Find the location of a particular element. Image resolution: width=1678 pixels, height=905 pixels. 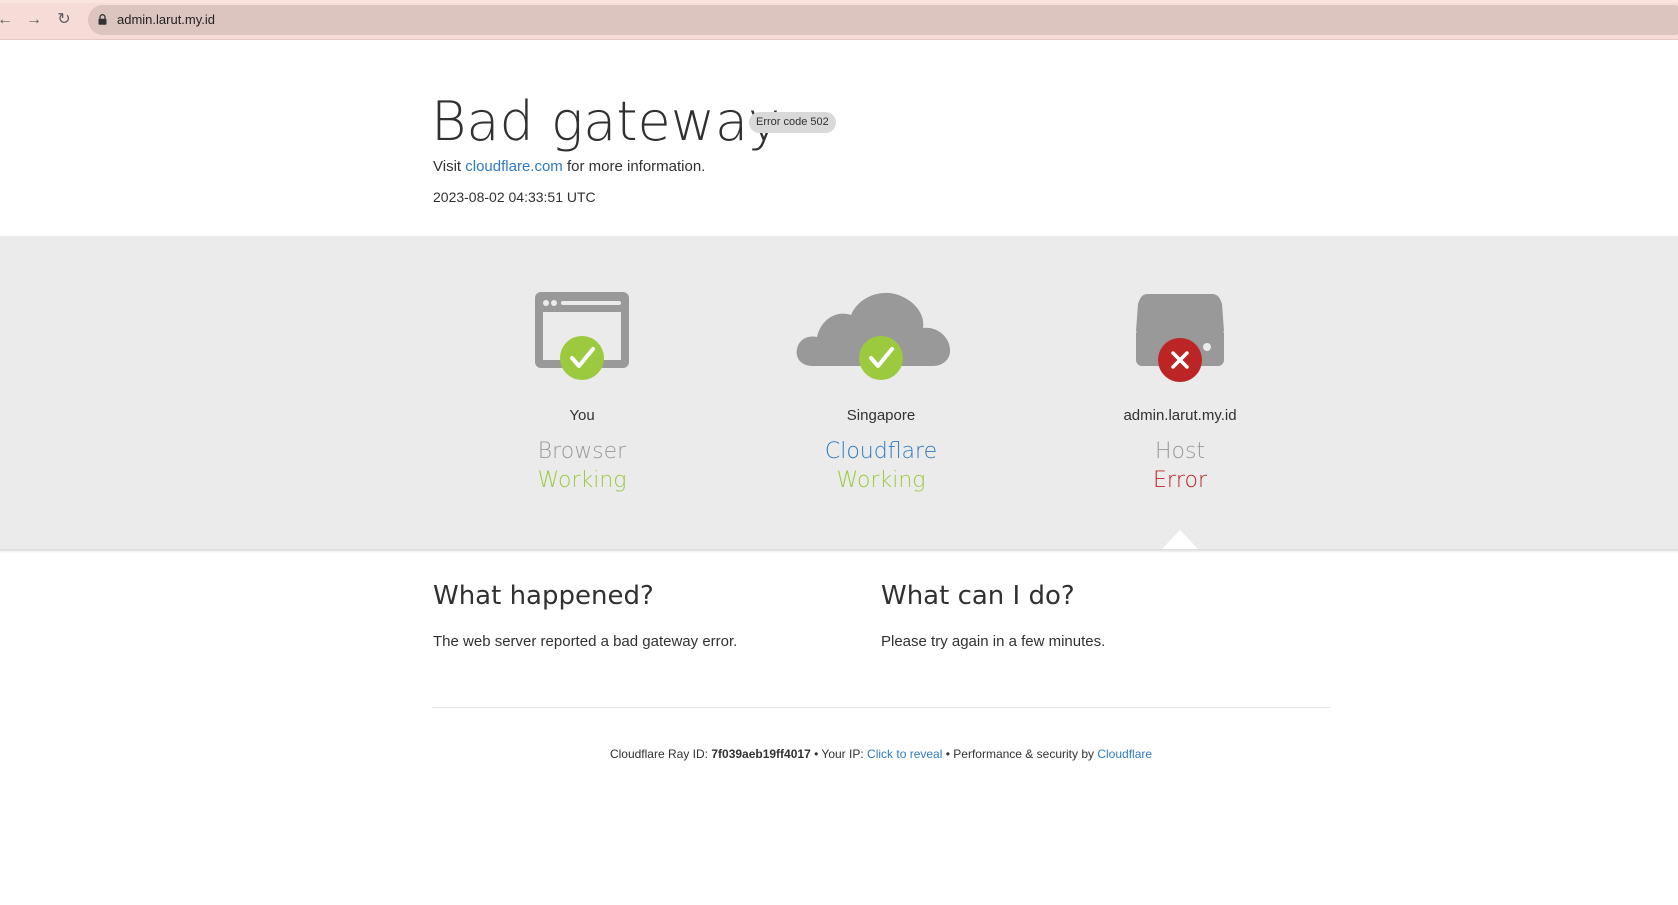

browser-toolbar: ← → ↻ admin.larut.my.id is located at coordinates (839, 20).